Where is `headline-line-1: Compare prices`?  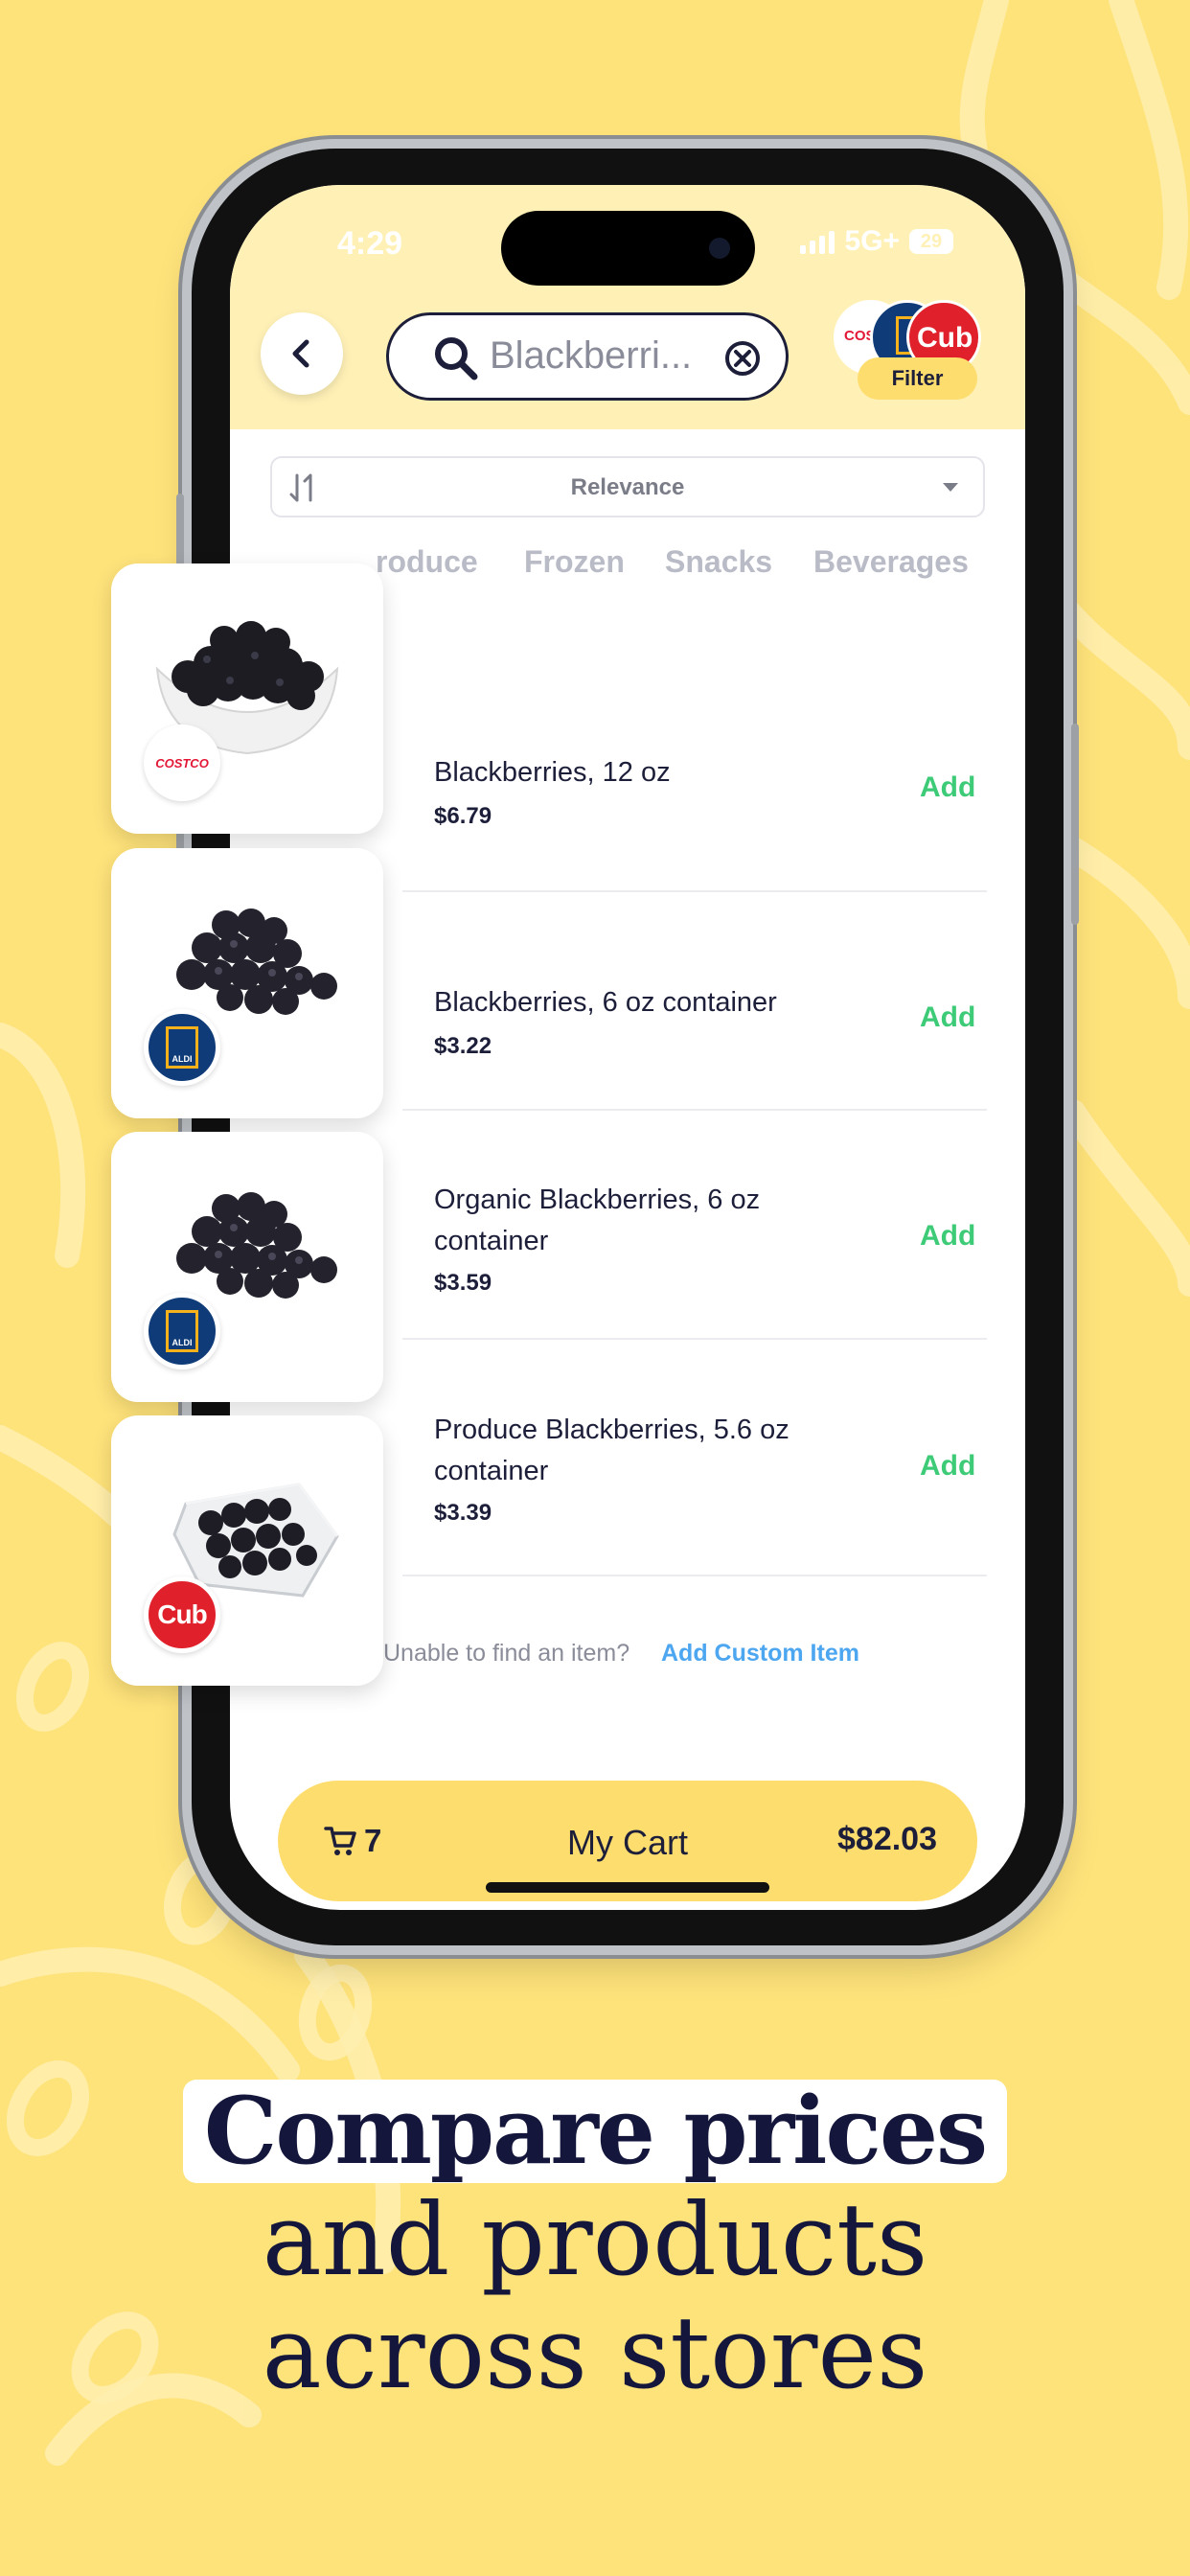
headline-line-1: Compare prices is located at coordinates (595, 2131).